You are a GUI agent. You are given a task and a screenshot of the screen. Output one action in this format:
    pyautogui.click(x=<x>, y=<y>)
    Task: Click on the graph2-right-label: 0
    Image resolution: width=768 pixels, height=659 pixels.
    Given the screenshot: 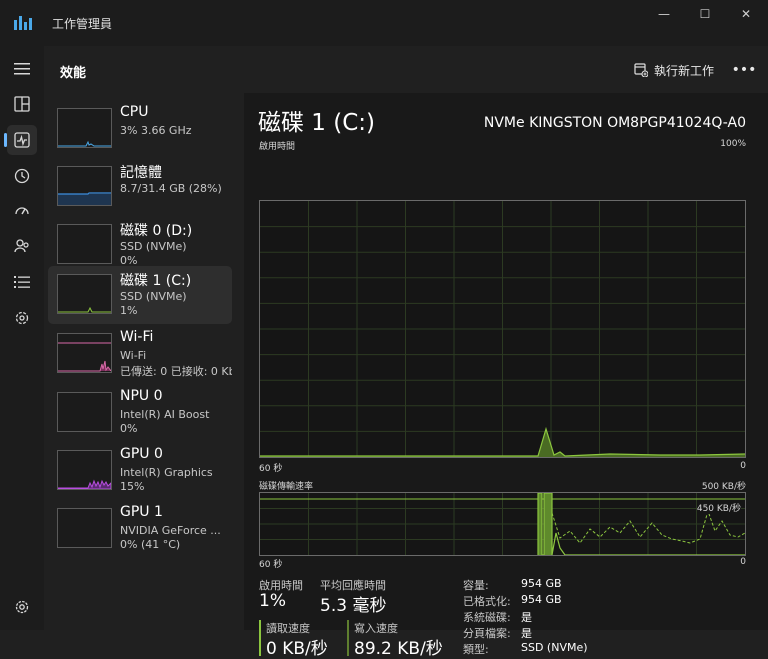 What is the action you would take?
    pyautogui.click(x=743, y=562)
    